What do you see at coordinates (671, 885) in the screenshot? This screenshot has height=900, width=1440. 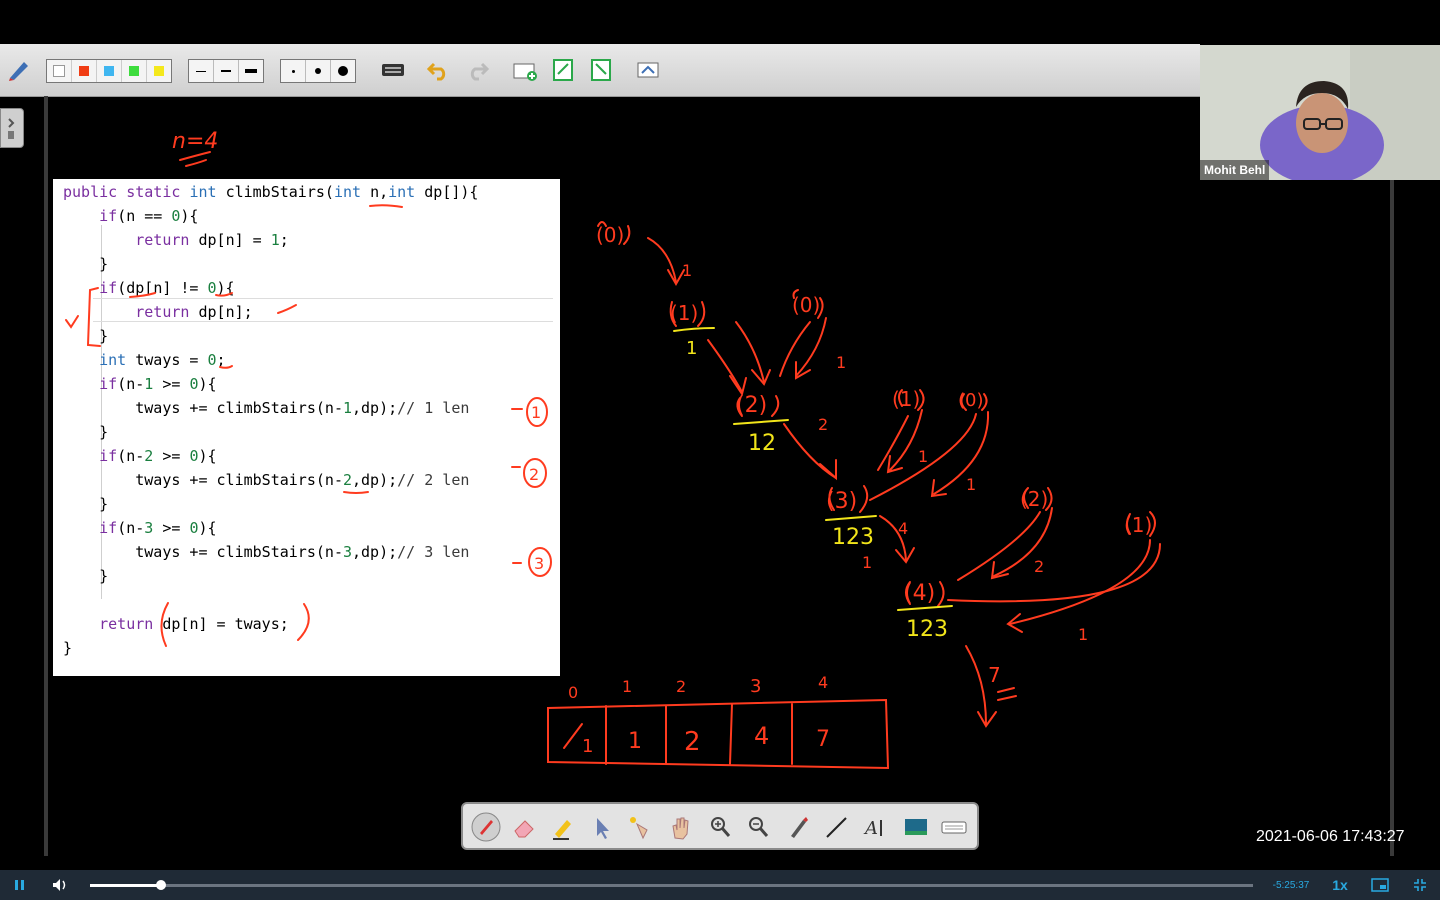 I see `seek-bar` at bounding box center [671, 885].